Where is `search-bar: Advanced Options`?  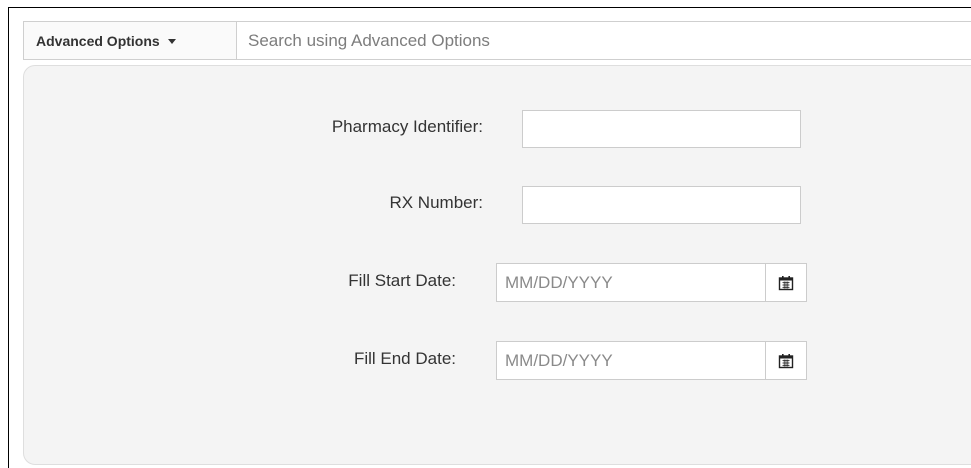
search-bar: Advanced Options is located at coordinates (497, 40).